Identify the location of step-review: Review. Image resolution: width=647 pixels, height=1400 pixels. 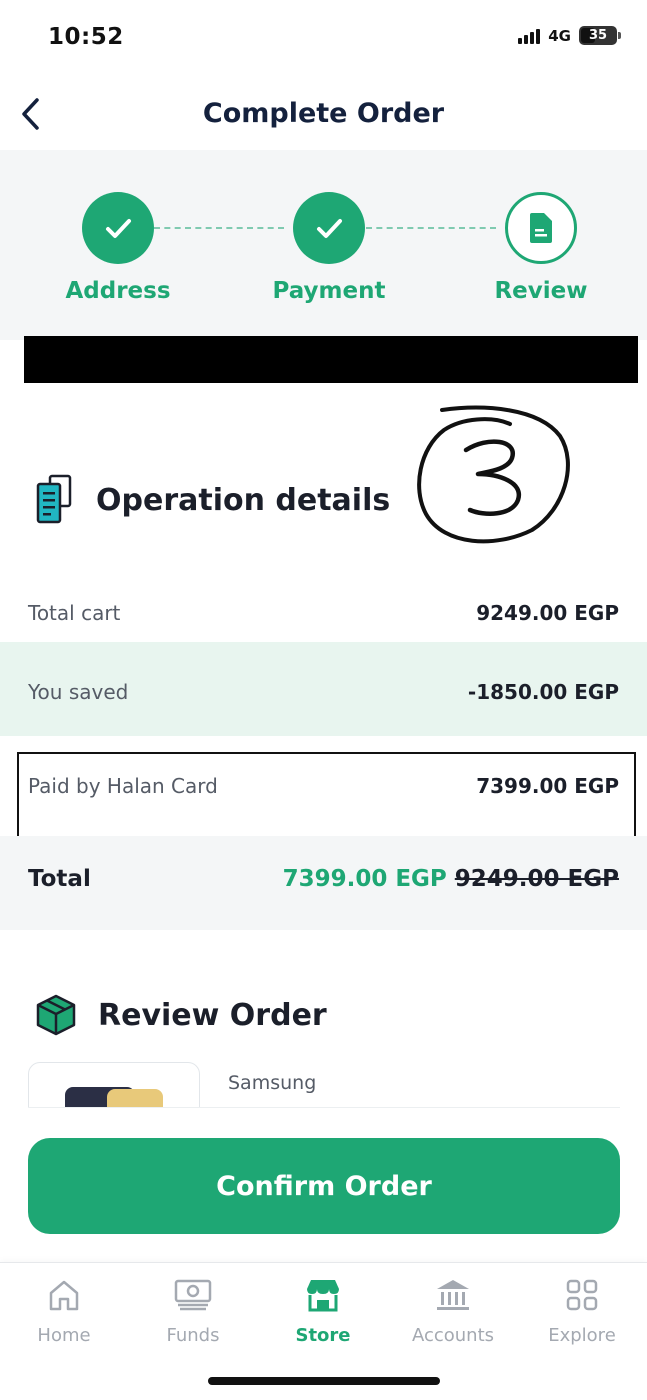
(541, 248).